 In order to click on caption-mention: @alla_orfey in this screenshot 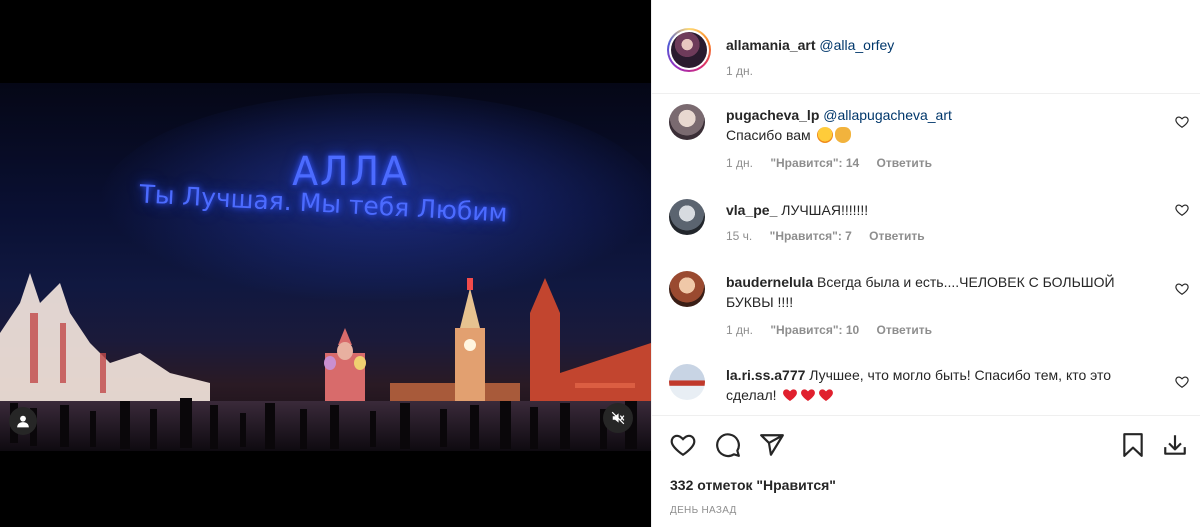, I will do `click(856, 45)`.